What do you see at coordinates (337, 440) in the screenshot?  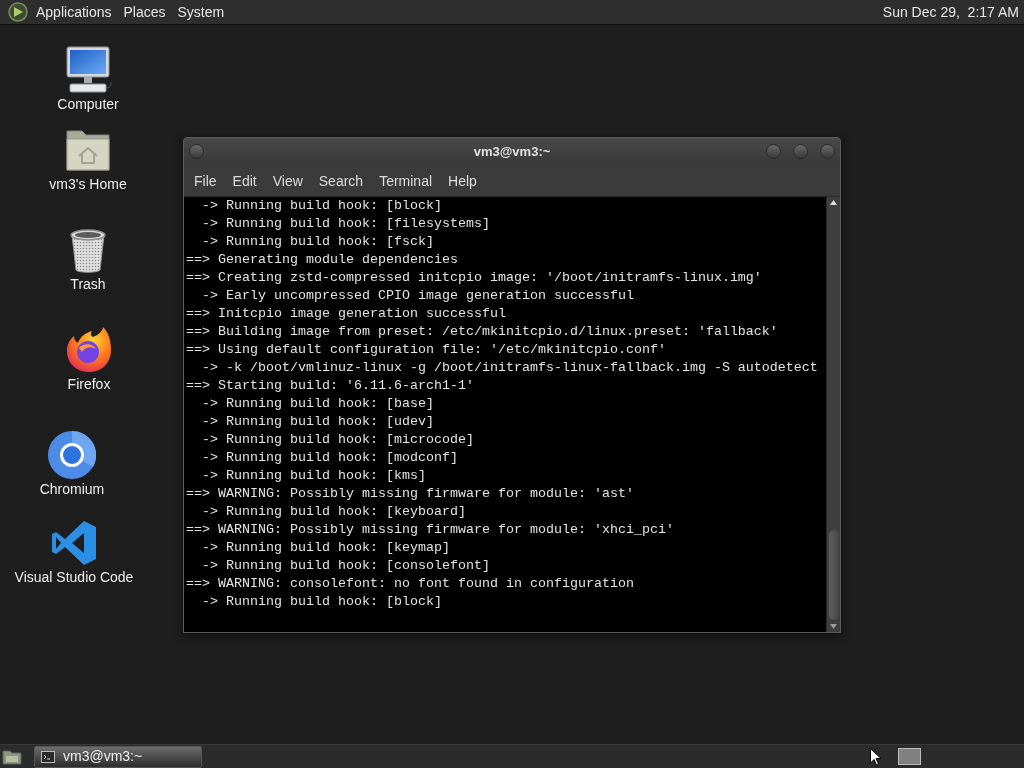 I see `terminal-line: -> Running build hook: [microcode]` at bounding box center [337, 440].